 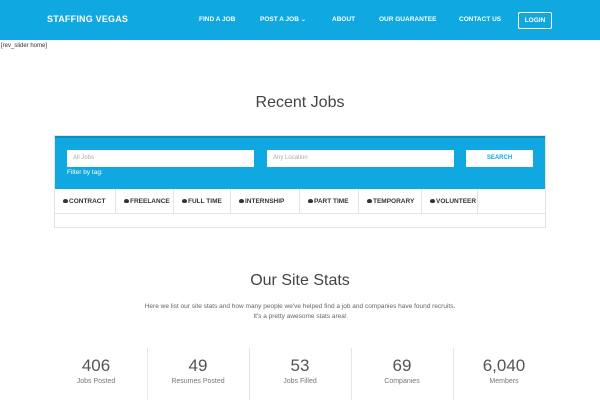 What do you see at coordinates (504, 381) in the screenshot?
I see `stat-label: Members` at bounding box center [504, 381].